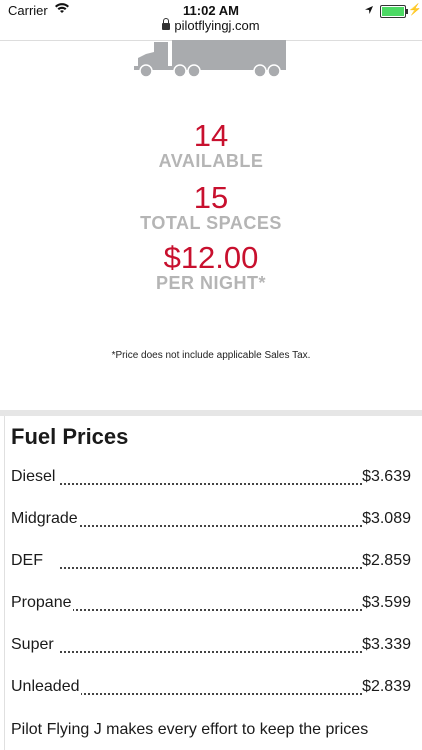 The height and width of the screenshot is (750, 422). I want to click on fuel-row-propane: Propane $3.599, so click(211, 607).